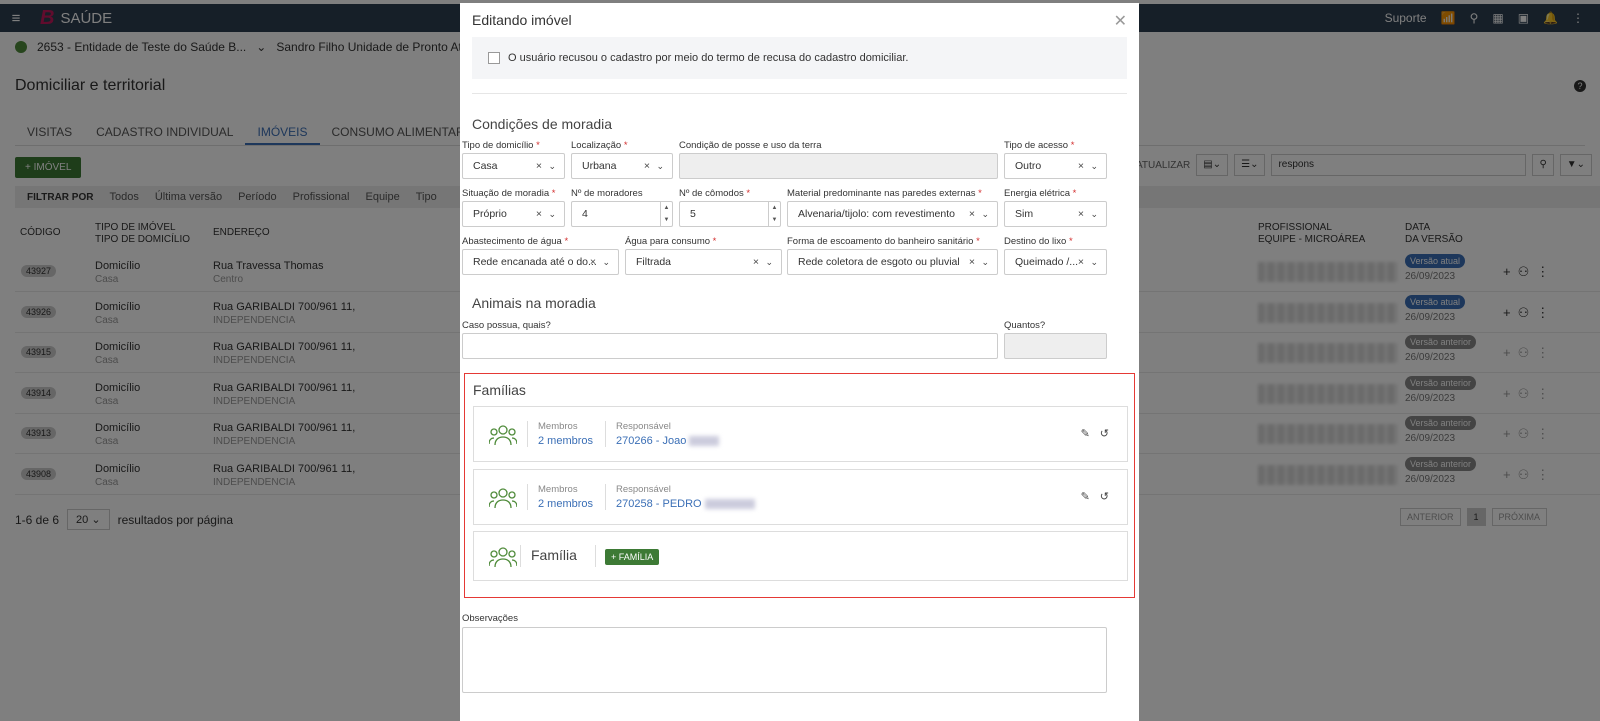 Image resolution: width=1600 pixels, height=721 pixels. What do you see at coordinates (671, 241) in the screenshot?
I see `agua-consumo-label: Água para consumo *` at bounding box center [671, 241].